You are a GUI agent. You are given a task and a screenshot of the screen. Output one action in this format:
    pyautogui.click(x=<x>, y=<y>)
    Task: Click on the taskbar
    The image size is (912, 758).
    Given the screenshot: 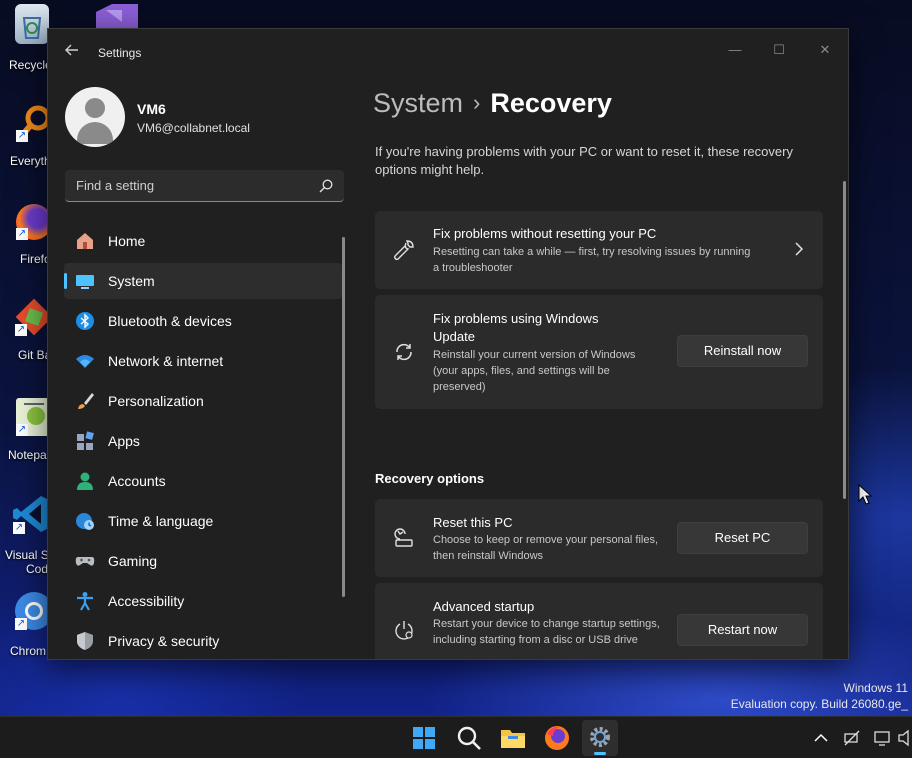 What is the action you would take?
    pyautogui.click(x=456, y=737)
    